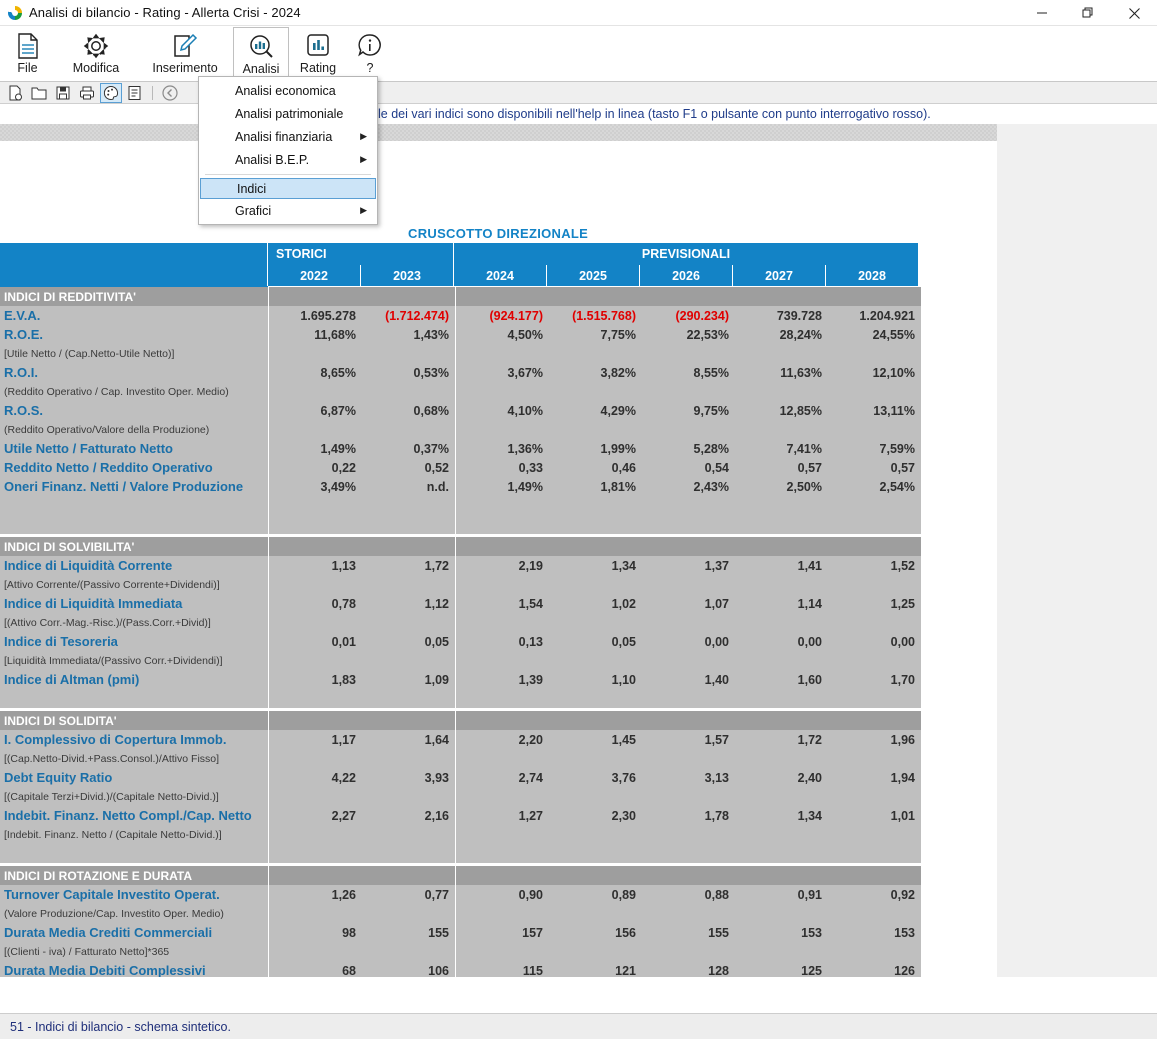  What do you see at coordinates (134, 969) in the screenshot?
I see `indicator-label: Durata Media Debiti Complessivi` at bounding box center [134, 969].